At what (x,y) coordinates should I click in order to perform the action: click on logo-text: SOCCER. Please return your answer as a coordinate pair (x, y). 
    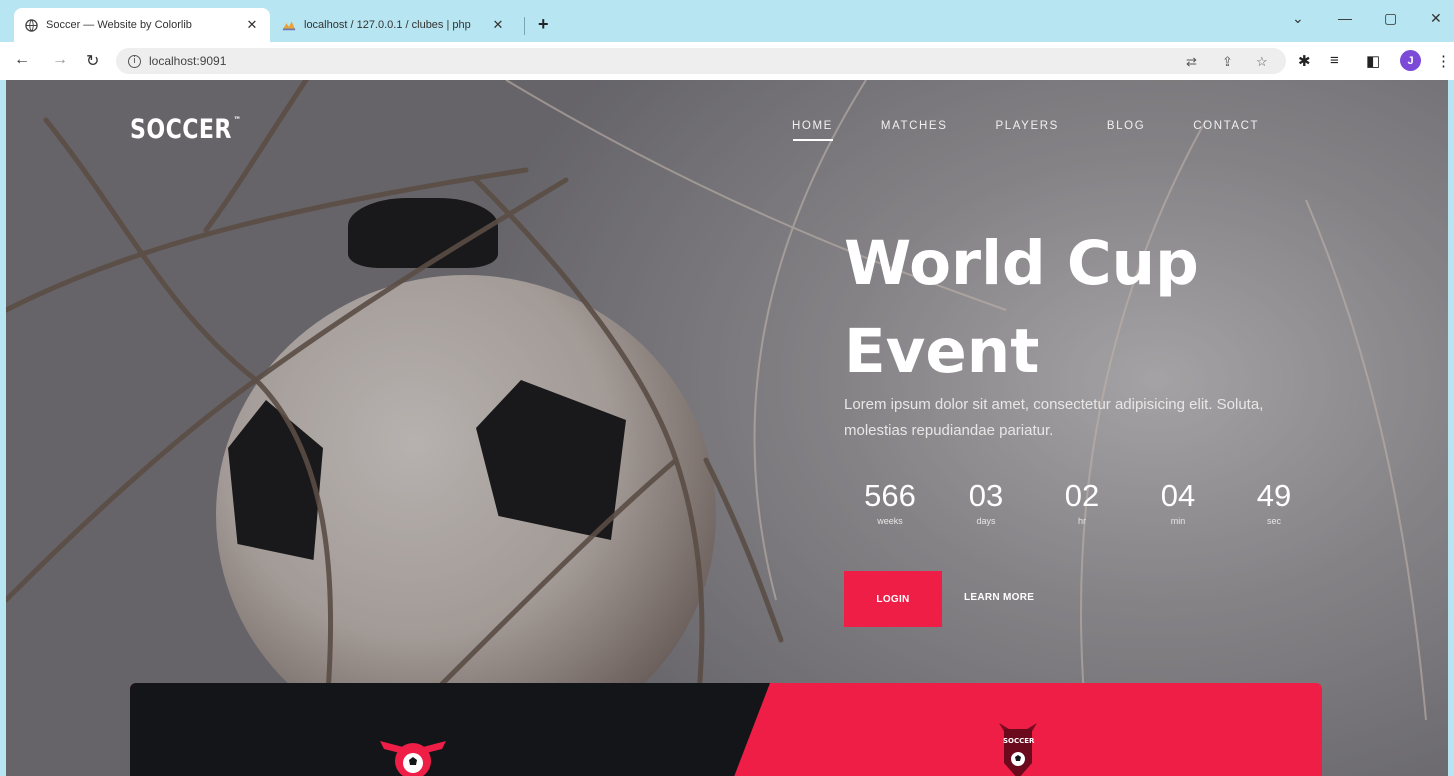
    Looking at the image, I should click on (181, 129).